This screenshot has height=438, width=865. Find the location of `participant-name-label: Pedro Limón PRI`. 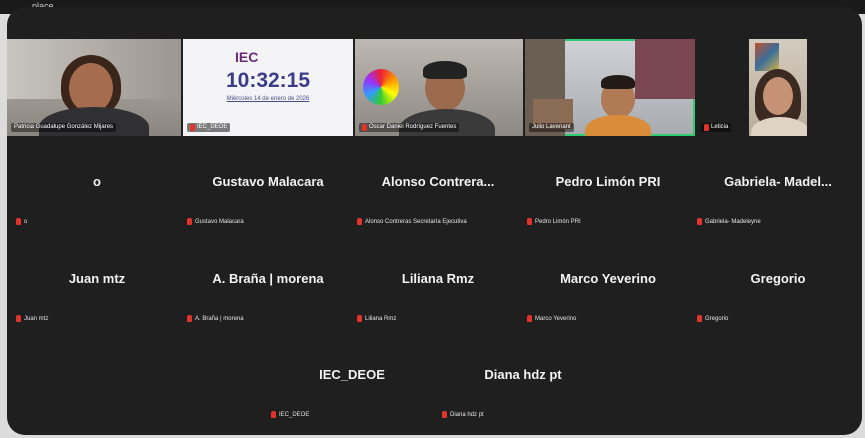

participant-name-label: Pedro Limón PRI is located at coordinates (554, 221).